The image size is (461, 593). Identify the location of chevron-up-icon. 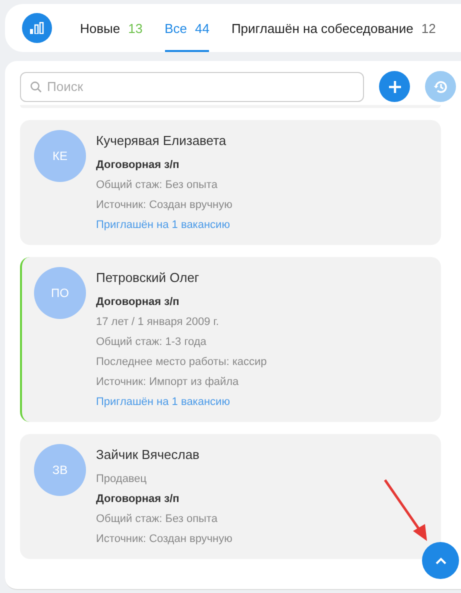
(440, 560).